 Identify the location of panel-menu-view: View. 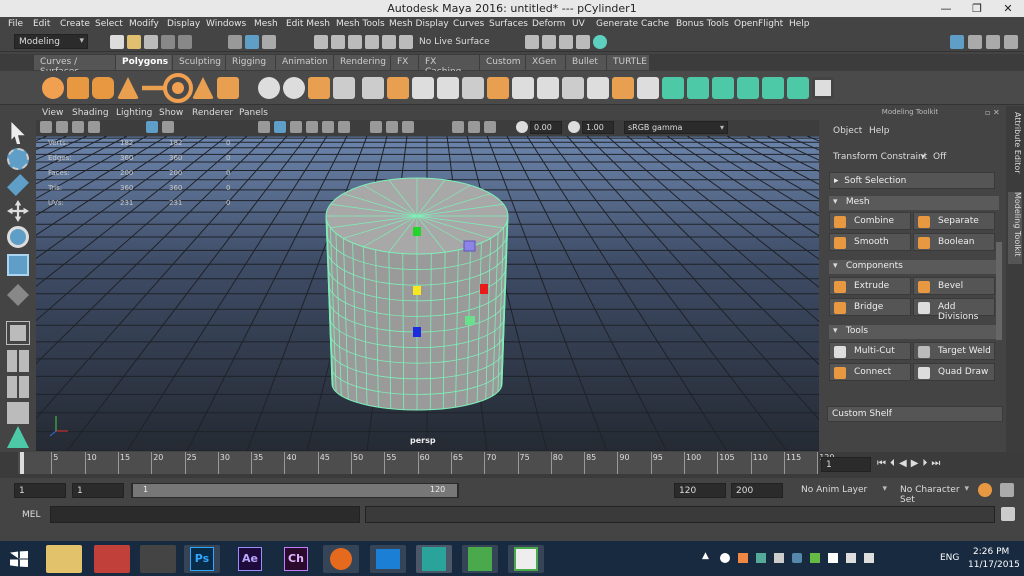
(52, 113).